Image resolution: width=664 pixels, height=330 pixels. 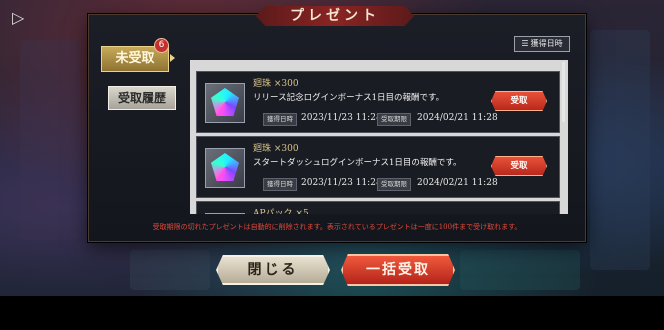 What do you see at coordinates (349, 98) in the screenshot?
I see `item-description: リリース記念ログインボーナス1日目の報酬です。` at bounding box center [349, 98].